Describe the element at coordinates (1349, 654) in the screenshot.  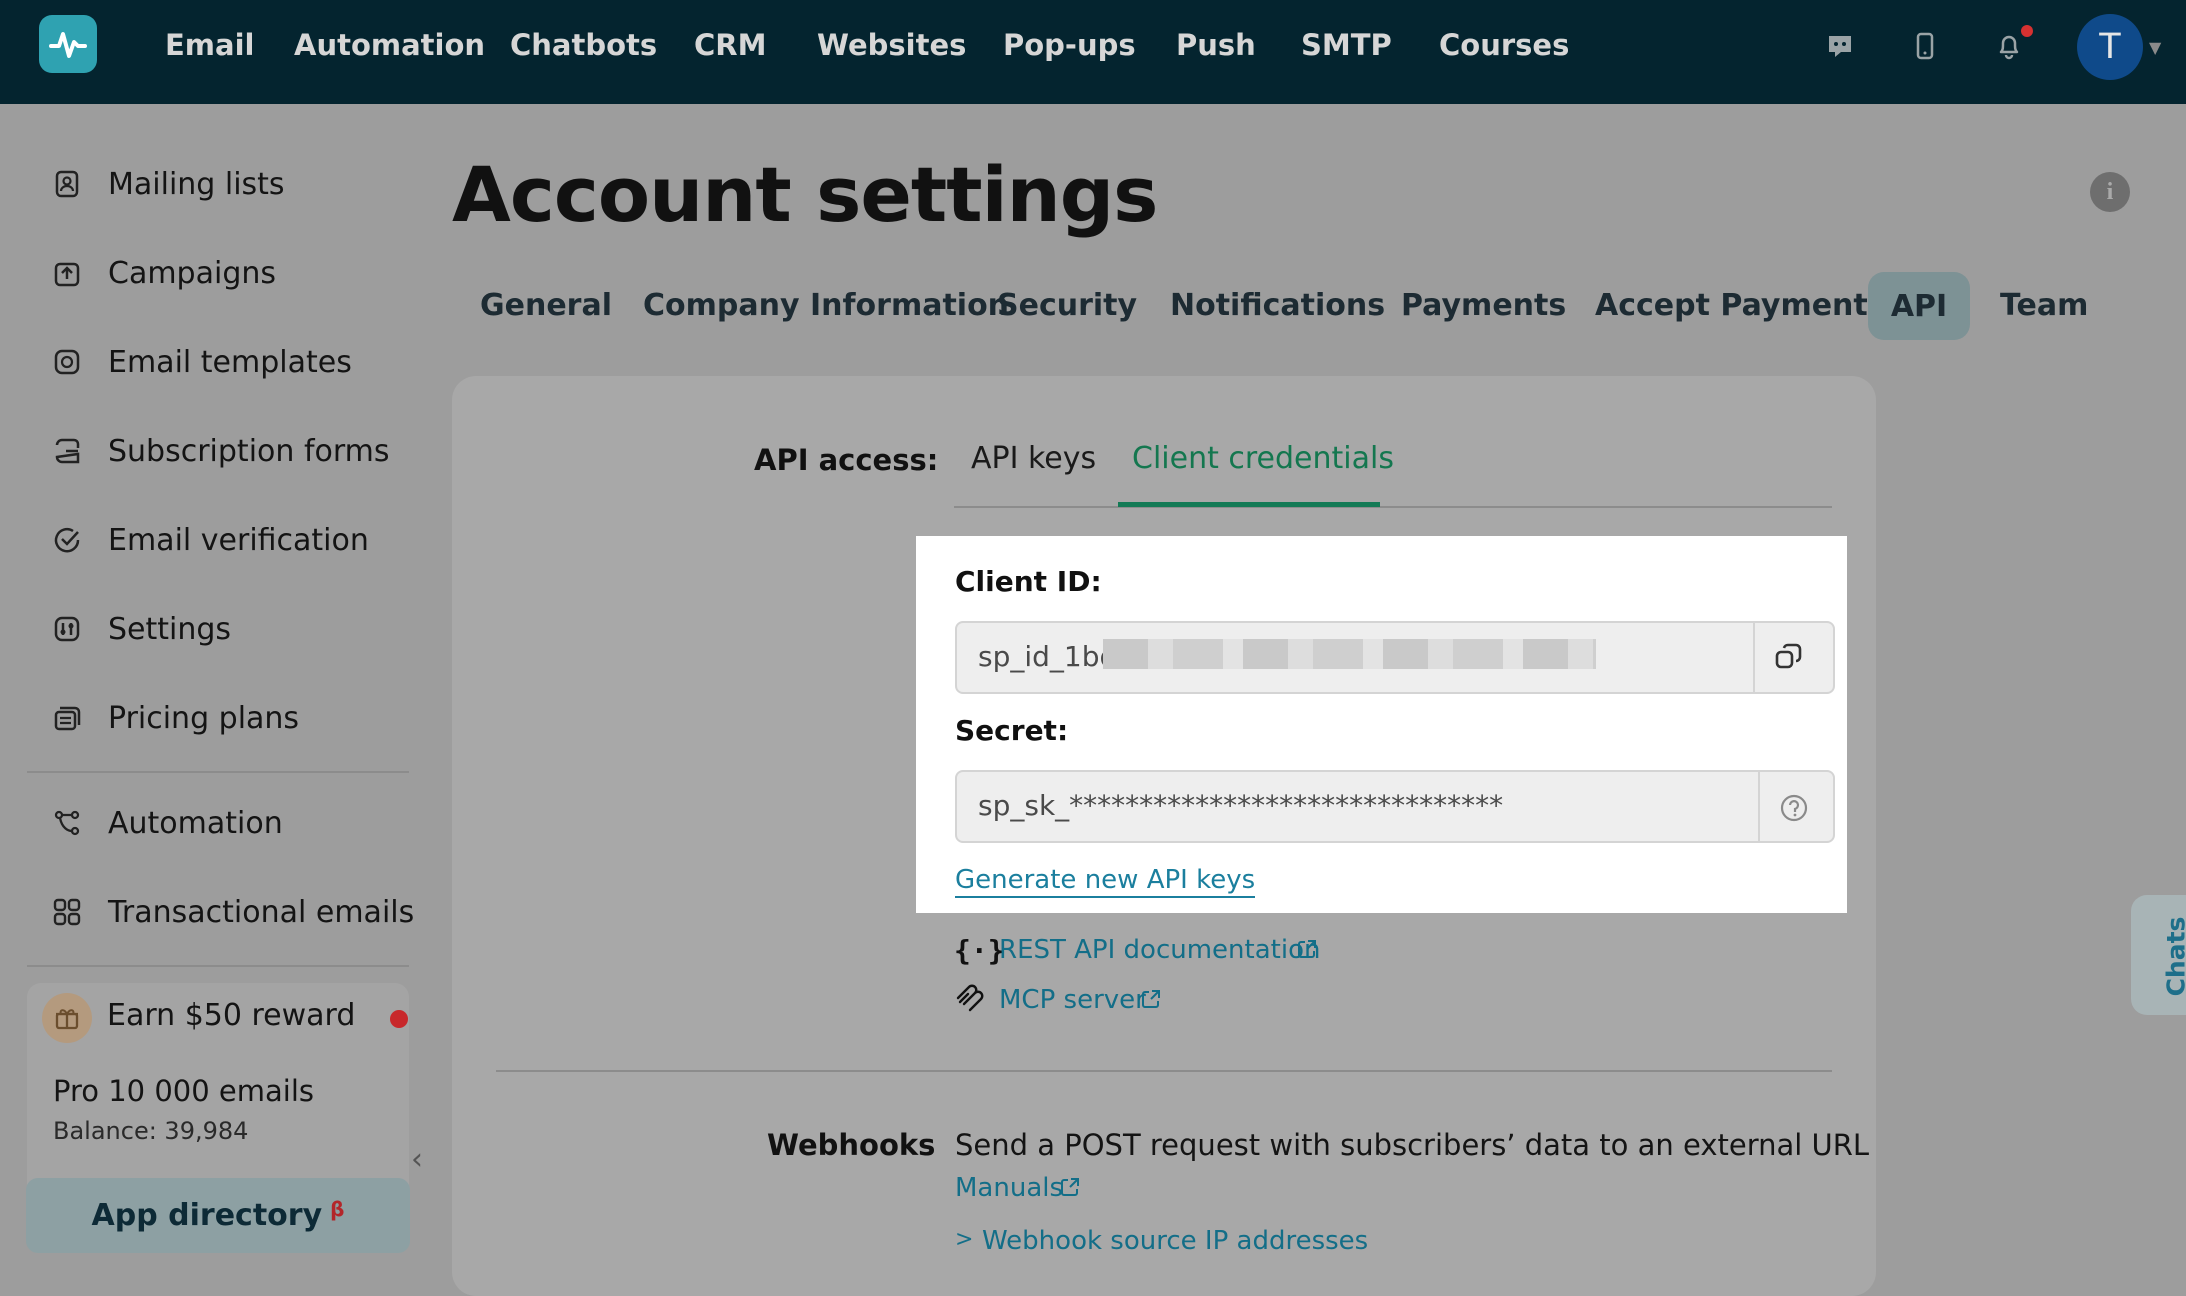
I see `redacted-client-id` at that location.